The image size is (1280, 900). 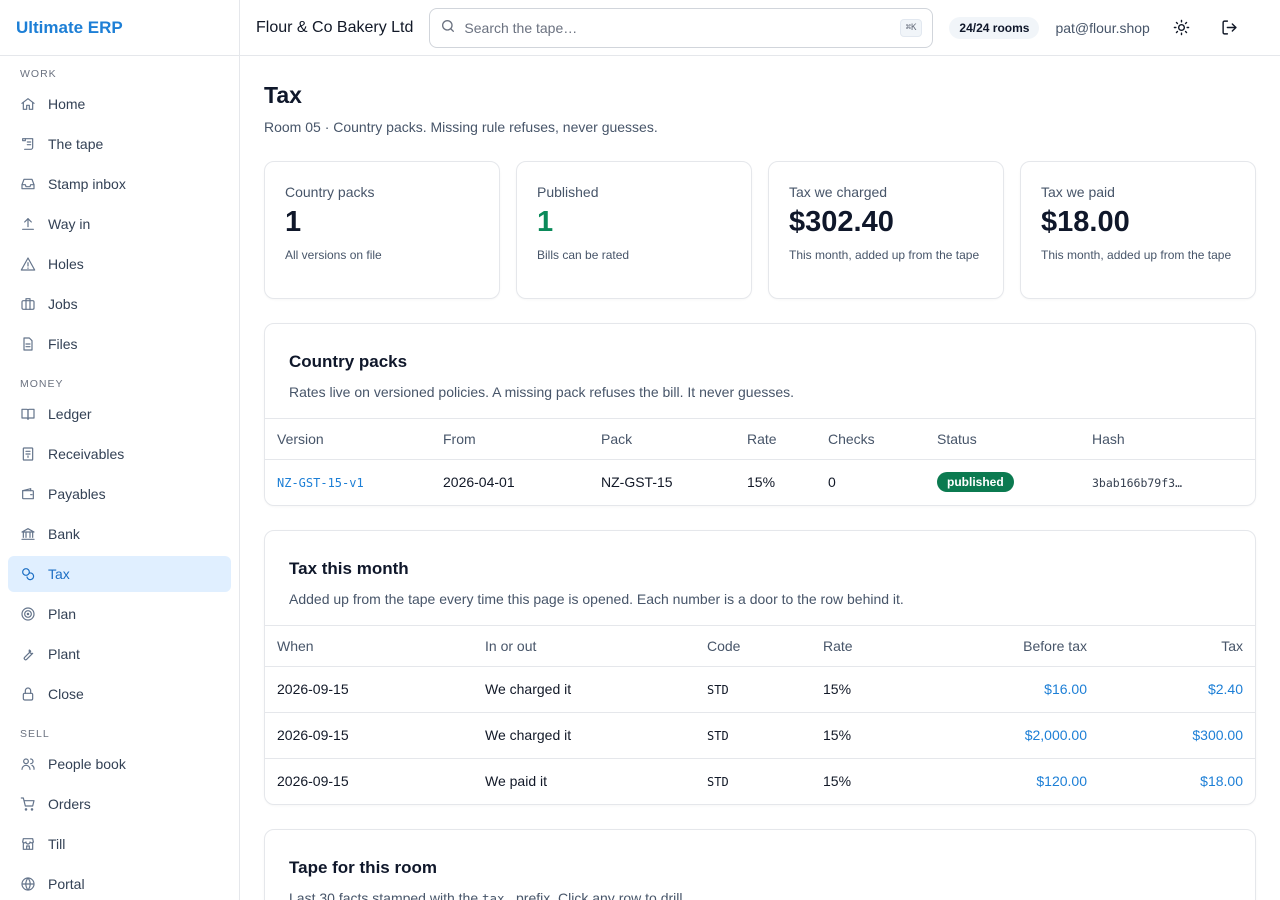 I want to click on column-header: Checks, so click(x=870, y=439).